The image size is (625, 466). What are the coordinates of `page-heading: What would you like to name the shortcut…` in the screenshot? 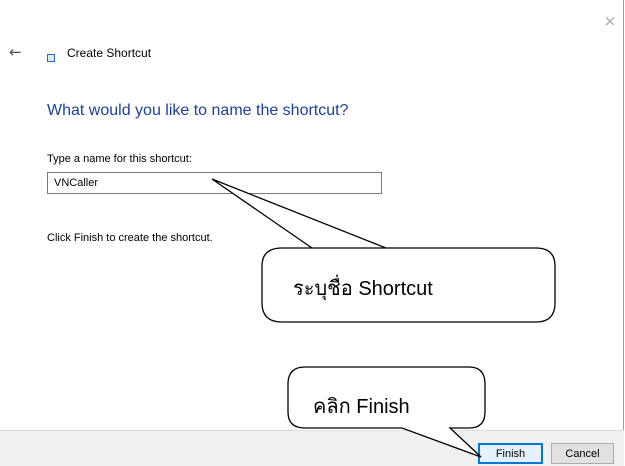 It's located at (198, 110).